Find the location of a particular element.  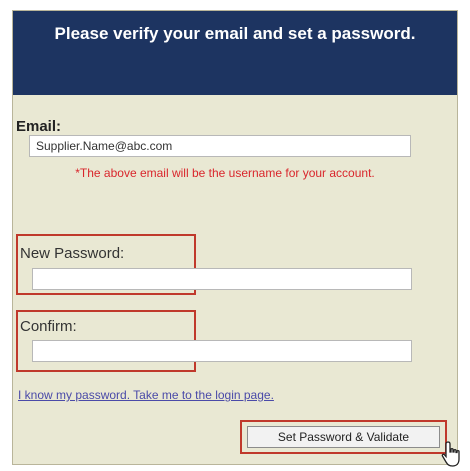

set-password-validate-button: Set Password & Validate is located at coordinates (343, 437).